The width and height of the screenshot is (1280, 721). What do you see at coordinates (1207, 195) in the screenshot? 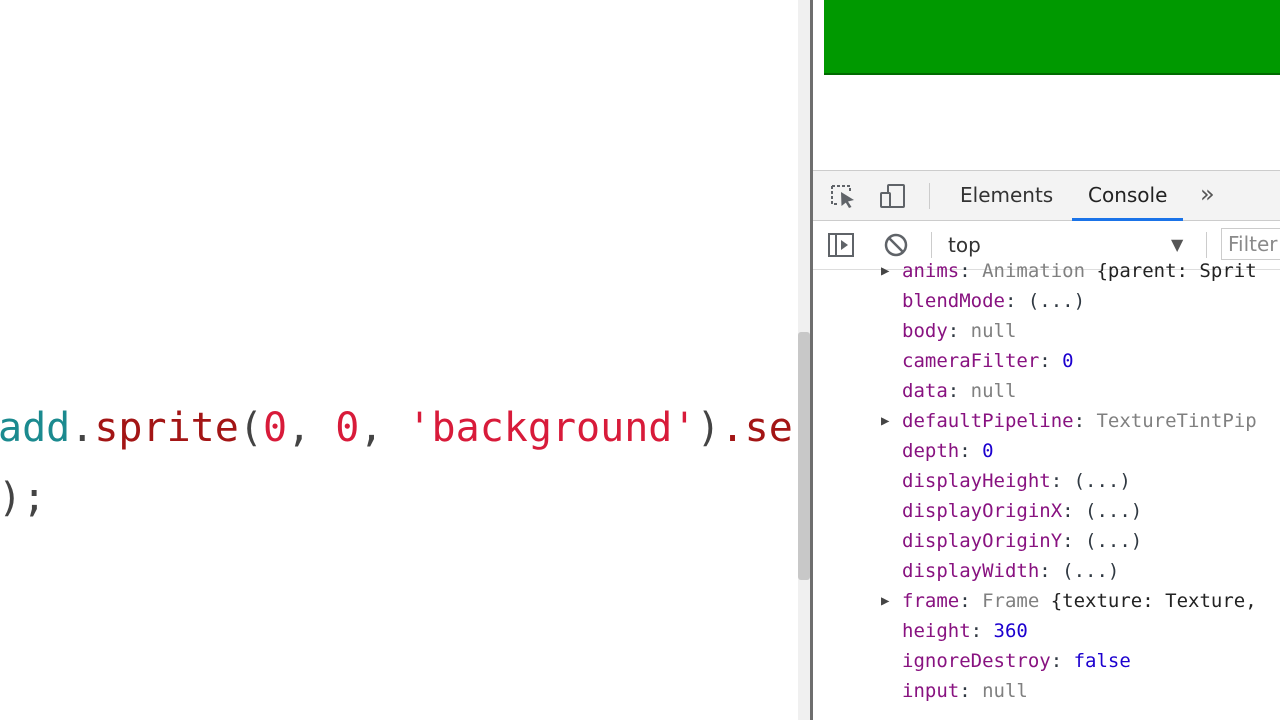
I see `more-tabs-icon: »` at bounding box center [1207, 195].